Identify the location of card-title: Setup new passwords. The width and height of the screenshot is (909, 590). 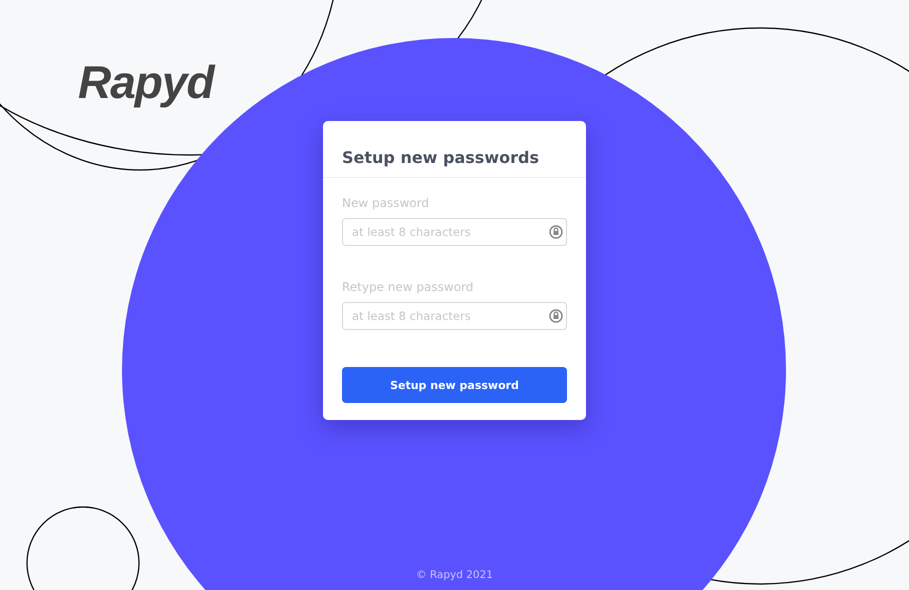
(454, 149).